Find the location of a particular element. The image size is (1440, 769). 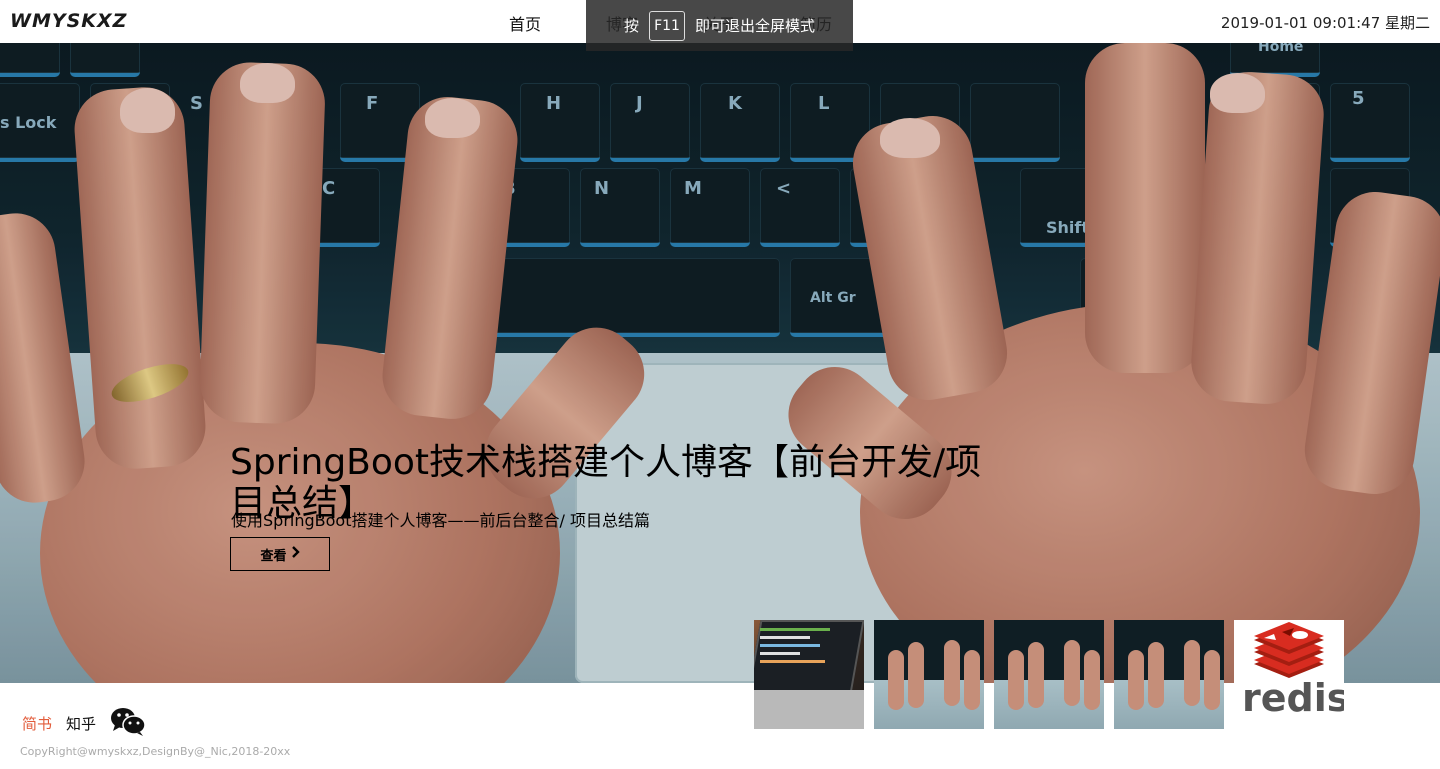

f11-key: F11 is located at coordinates (667, 25).